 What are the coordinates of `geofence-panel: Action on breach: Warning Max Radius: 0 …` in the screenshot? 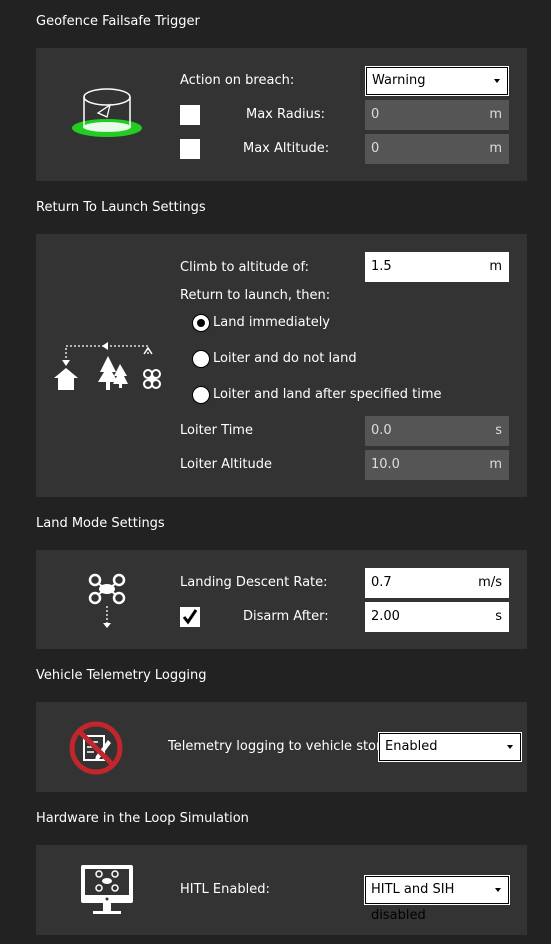 It's located at (281, 114).